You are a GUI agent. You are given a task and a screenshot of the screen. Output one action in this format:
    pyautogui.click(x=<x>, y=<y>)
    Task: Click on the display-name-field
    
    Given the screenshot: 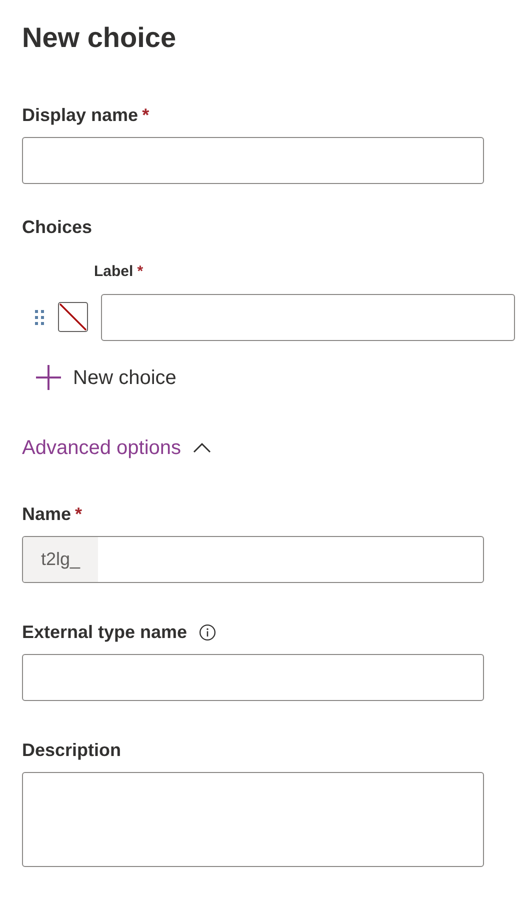 What is the action you would take?
    pyautogui.click(x=253, y=160)
    